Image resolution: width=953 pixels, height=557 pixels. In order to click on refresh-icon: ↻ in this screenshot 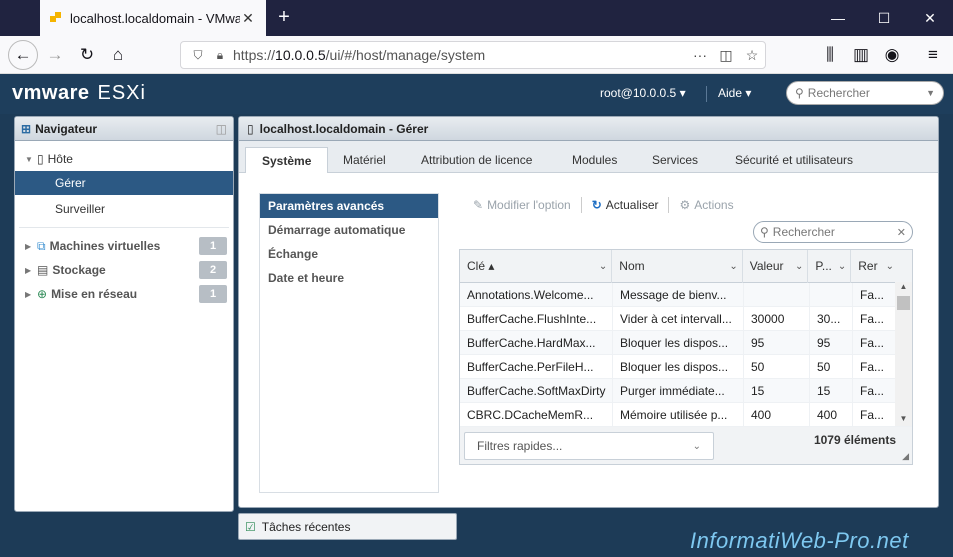, I will do `click(596, 205)`.